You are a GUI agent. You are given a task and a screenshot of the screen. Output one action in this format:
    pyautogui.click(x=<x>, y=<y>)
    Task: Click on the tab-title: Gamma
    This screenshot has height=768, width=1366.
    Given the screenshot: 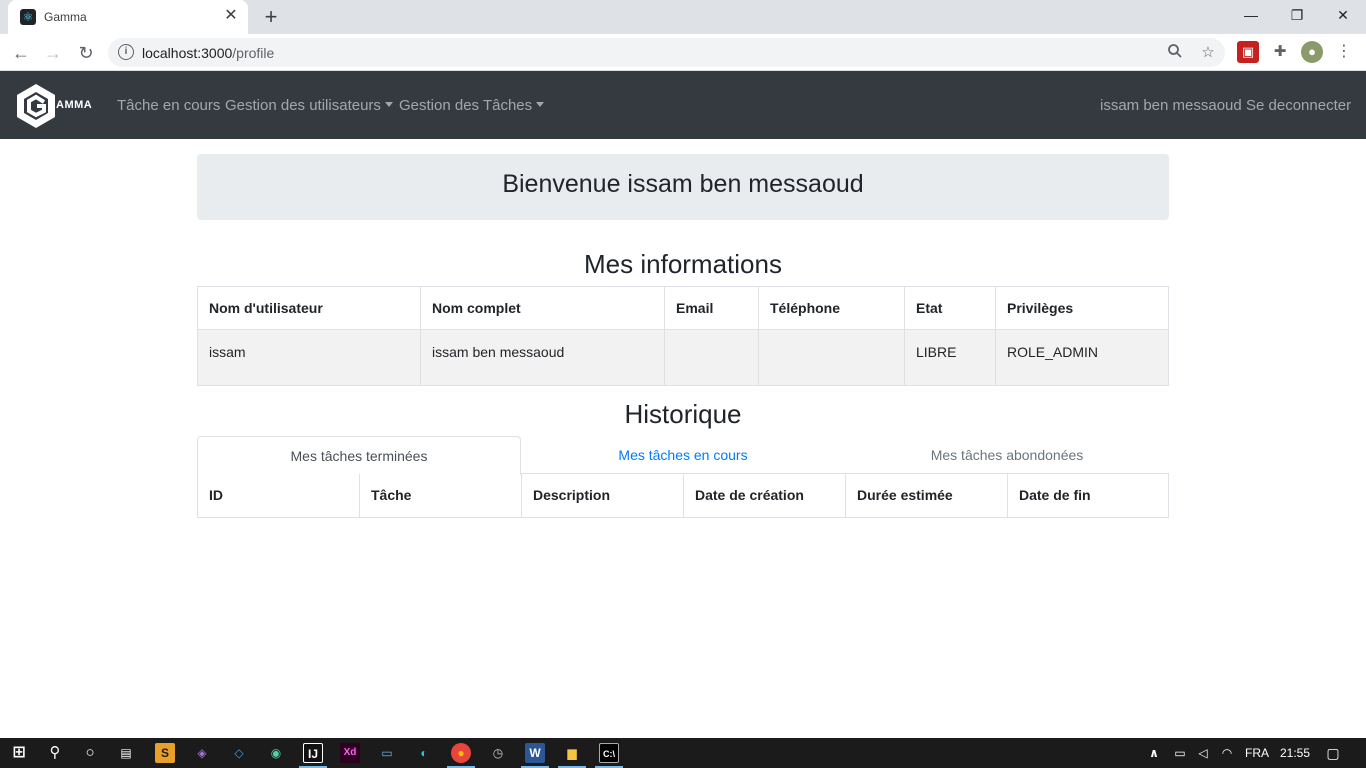 What is the action you would take?
    pyautogui.click(x=65, y=17)
    